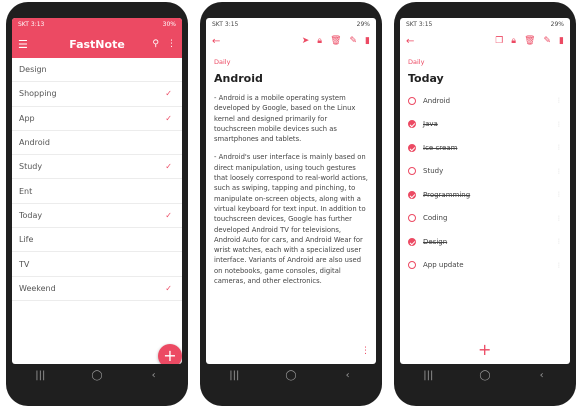  Describe the element at coordinates (238, 78) in the screenshot. I see `note-title: Android` at that location.